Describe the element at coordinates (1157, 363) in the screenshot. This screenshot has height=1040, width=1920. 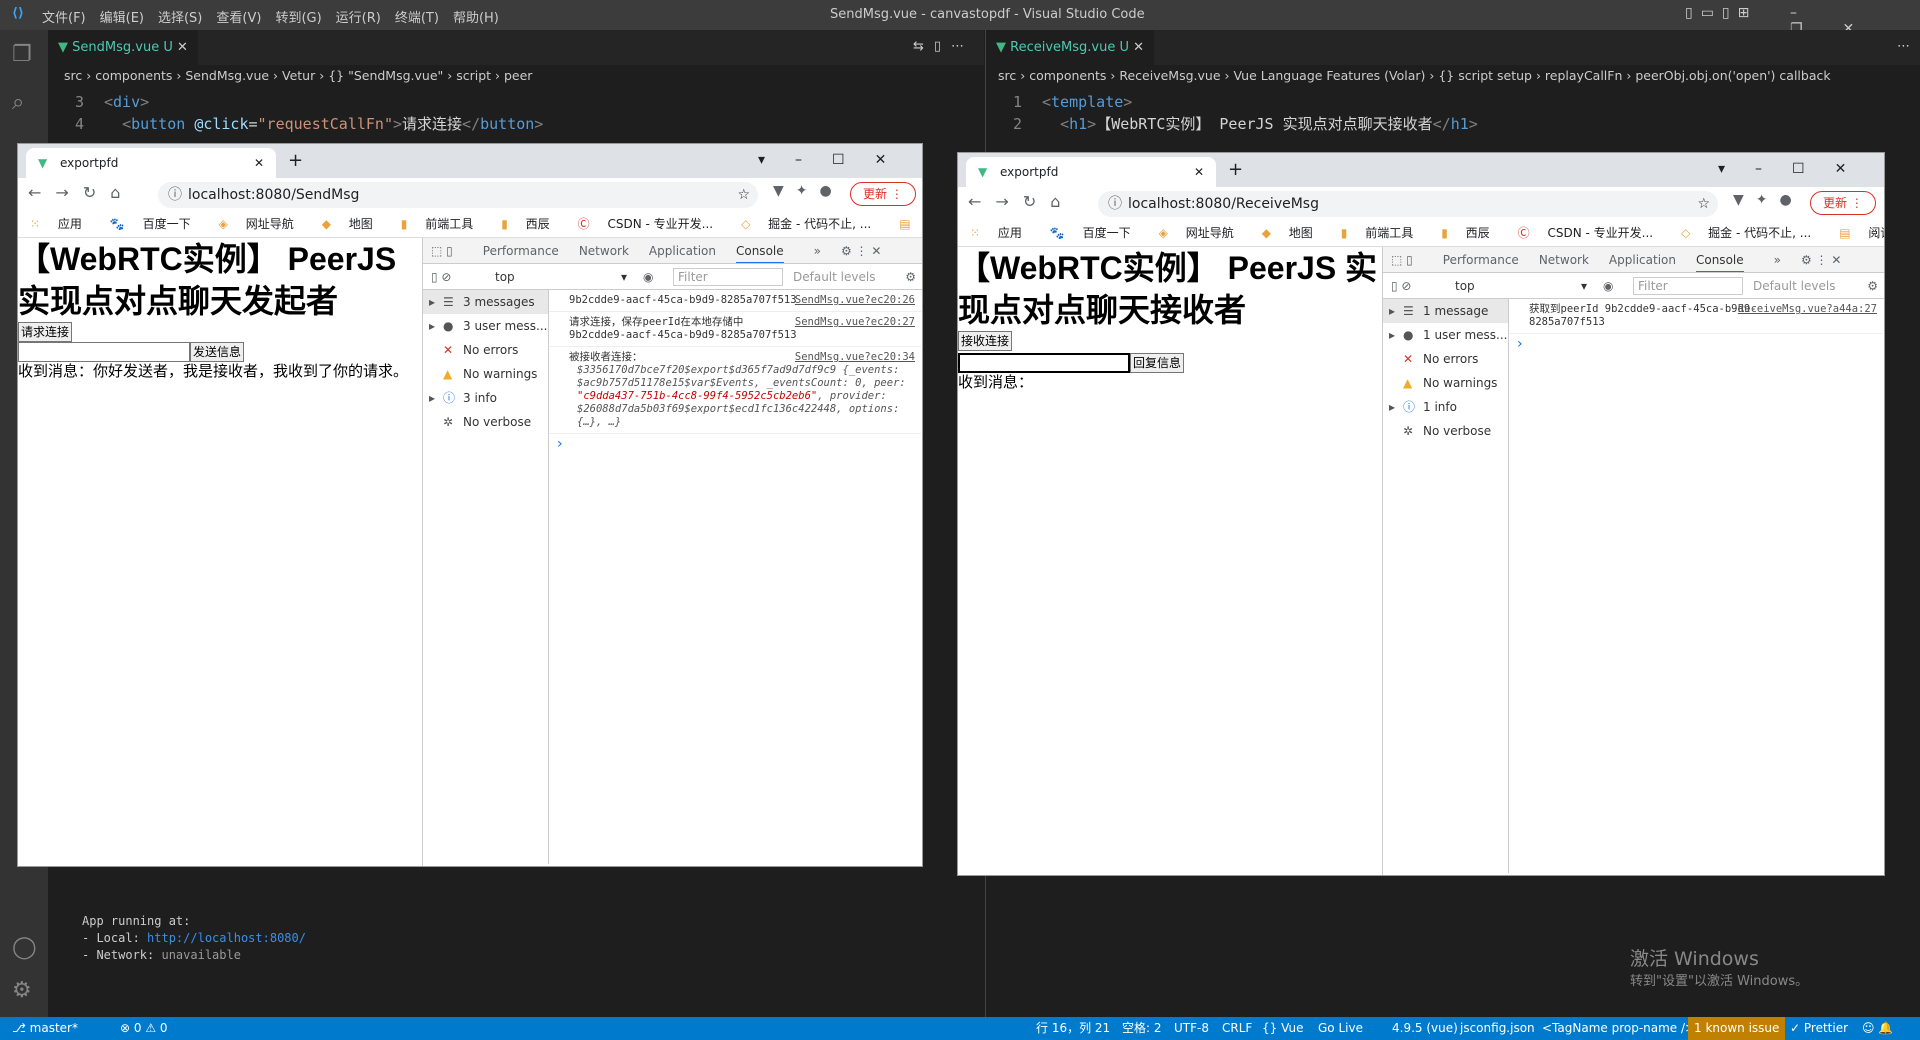
I see `reply-message-button: 回复信息` at that location.